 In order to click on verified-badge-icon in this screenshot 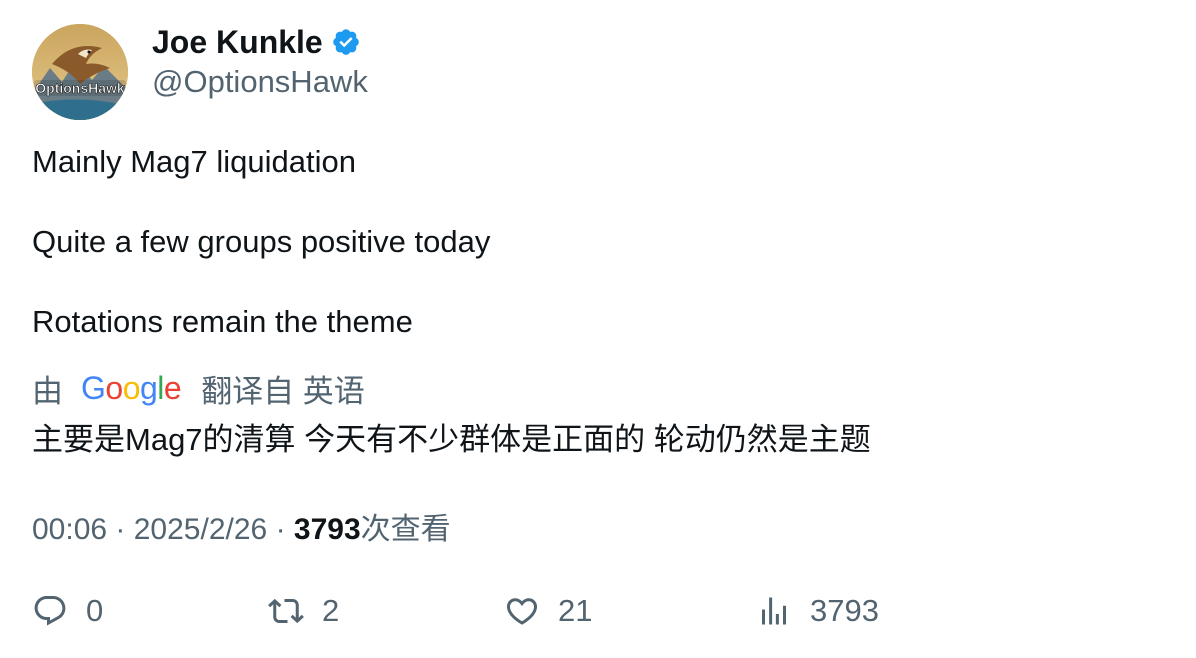, I will do `click(346, 42)`.